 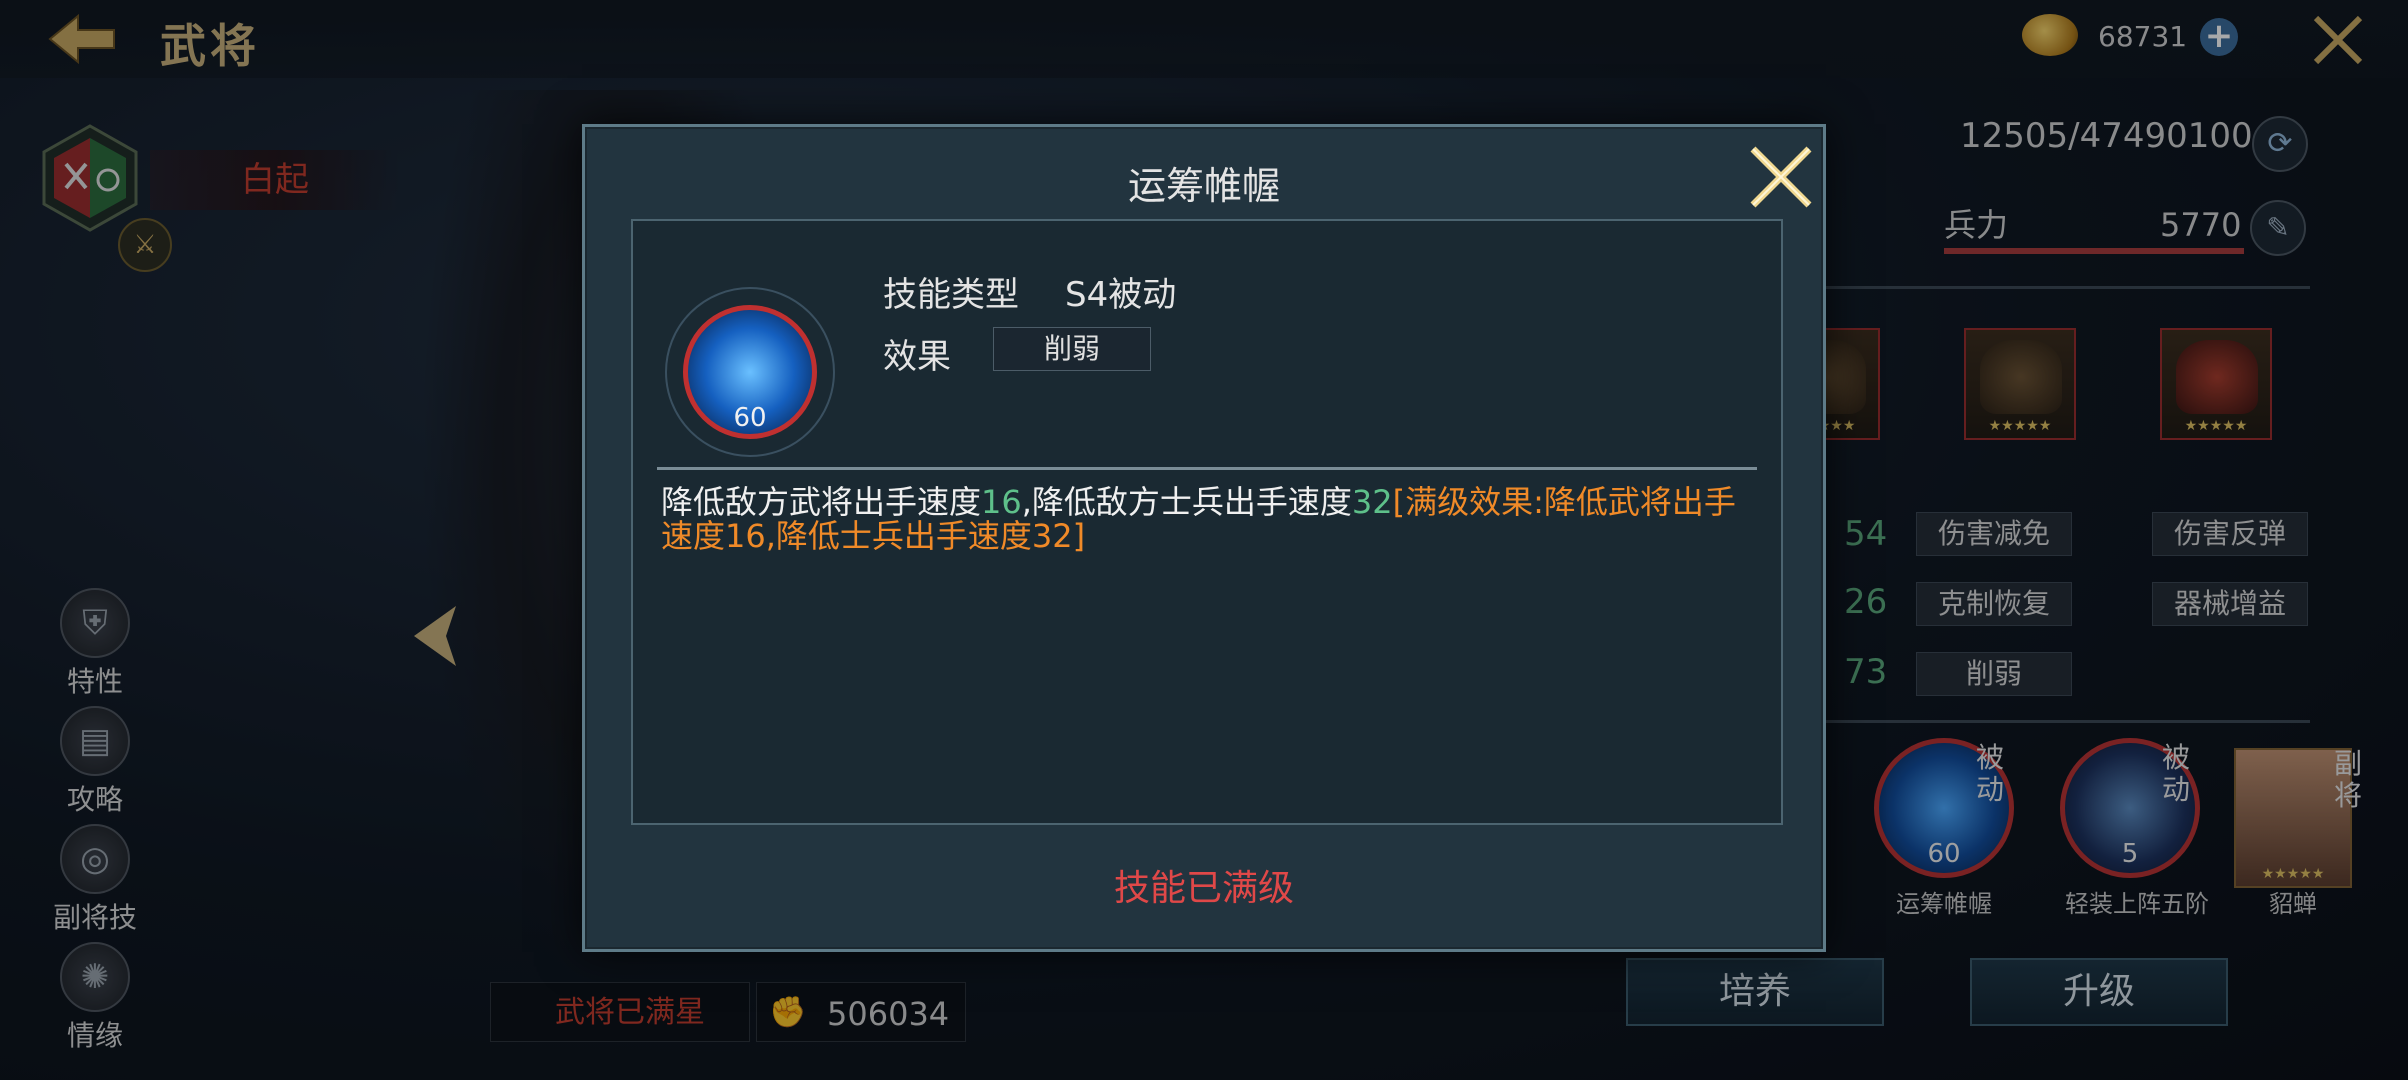 I want to click on effect-badge: 削弱, so click(x=1072, y=349).